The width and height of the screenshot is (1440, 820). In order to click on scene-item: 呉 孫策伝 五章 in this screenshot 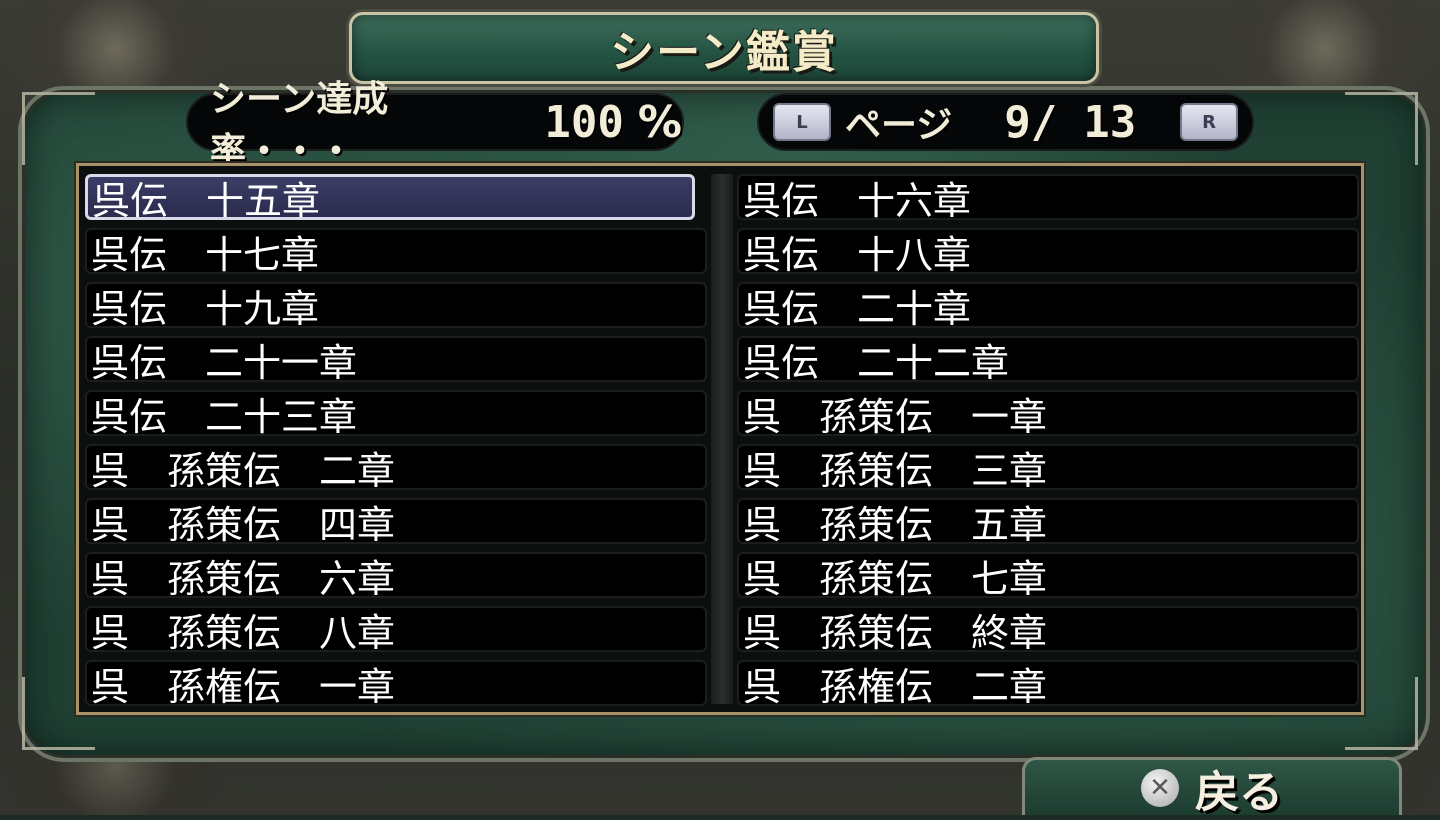, I will do `click(1048, 521)`.